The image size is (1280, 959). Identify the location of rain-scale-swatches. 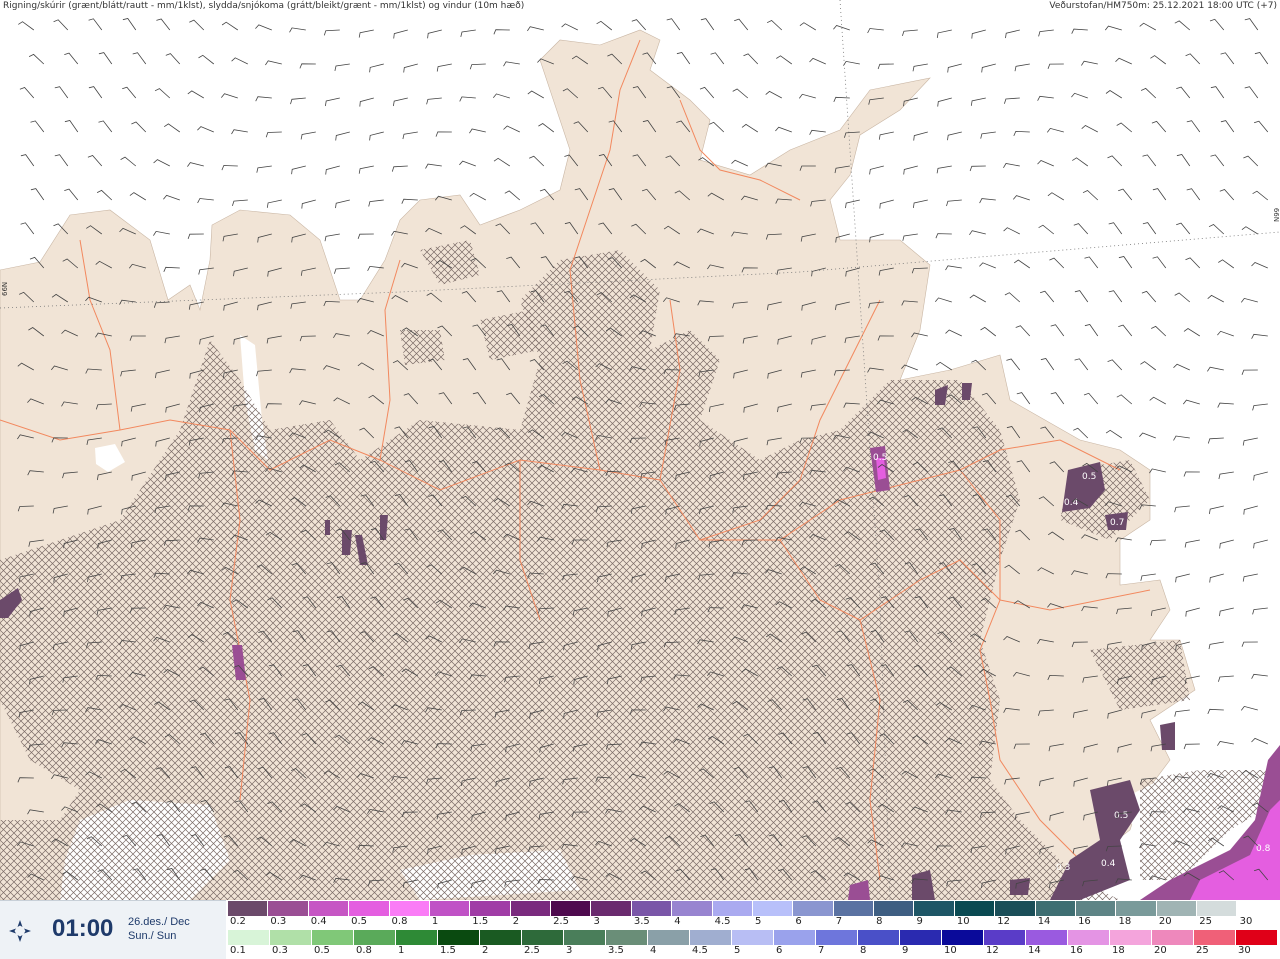
(753, 937).